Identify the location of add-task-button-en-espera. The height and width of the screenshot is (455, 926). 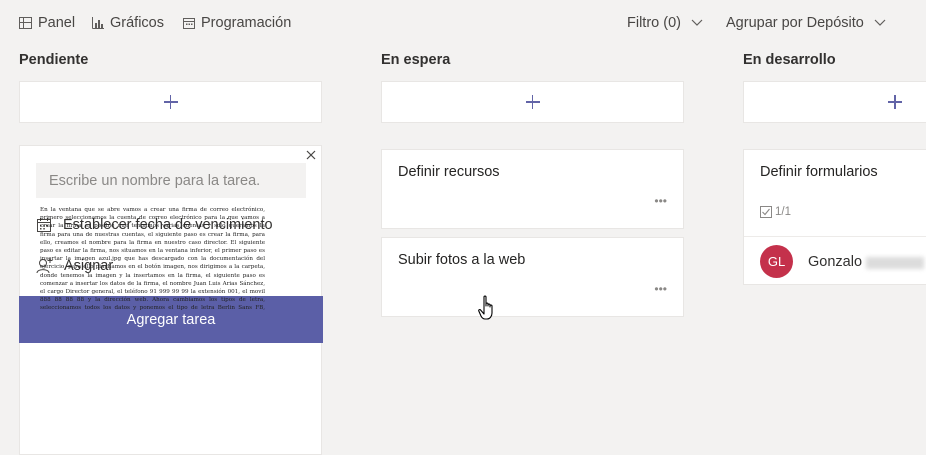
(532, 102).